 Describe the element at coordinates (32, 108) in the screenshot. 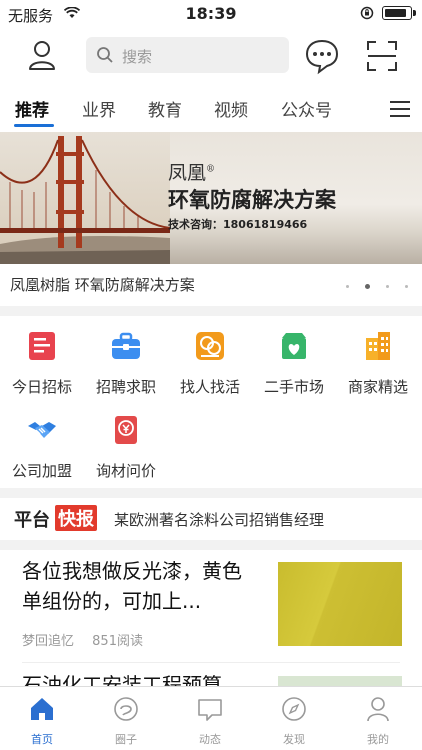

I see `tab-recommended: 推荐` at that location.